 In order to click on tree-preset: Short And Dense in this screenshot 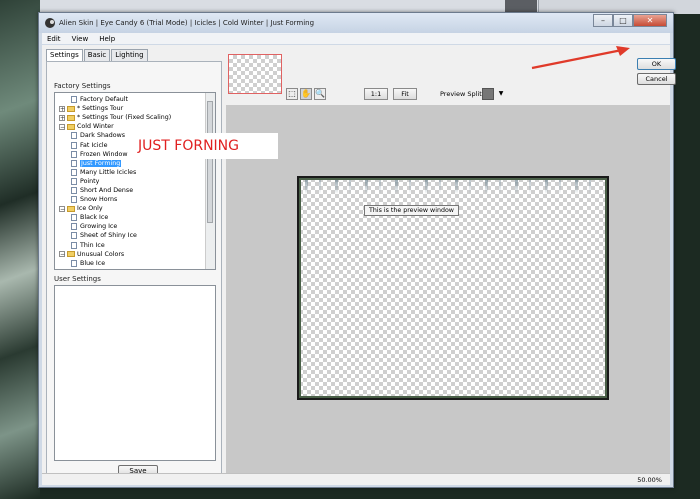, I will do `click(130, 190)`.